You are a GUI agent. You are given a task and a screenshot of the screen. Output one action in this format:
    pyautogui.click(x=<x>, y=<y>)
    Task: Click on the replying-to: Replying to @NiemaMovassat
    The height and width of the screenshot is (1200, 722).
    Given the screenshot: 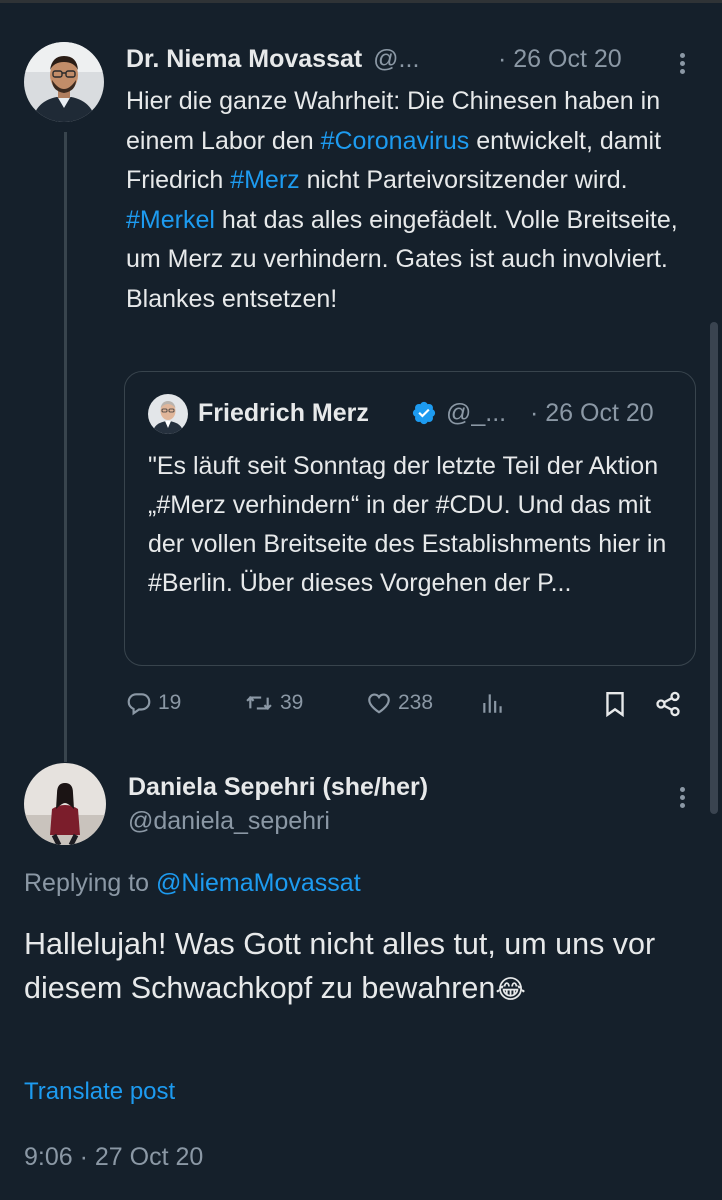 What is the action you would take?
    pyautogui.click(x=192, y=883)
    